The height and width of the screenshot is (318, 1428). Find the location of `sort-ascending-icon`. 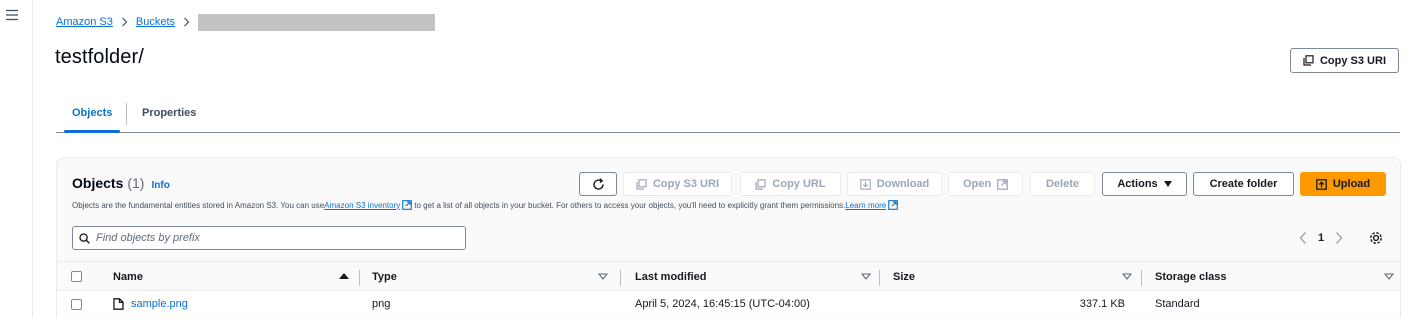

sort-ascending-icon is located at coordinates (344, 276).